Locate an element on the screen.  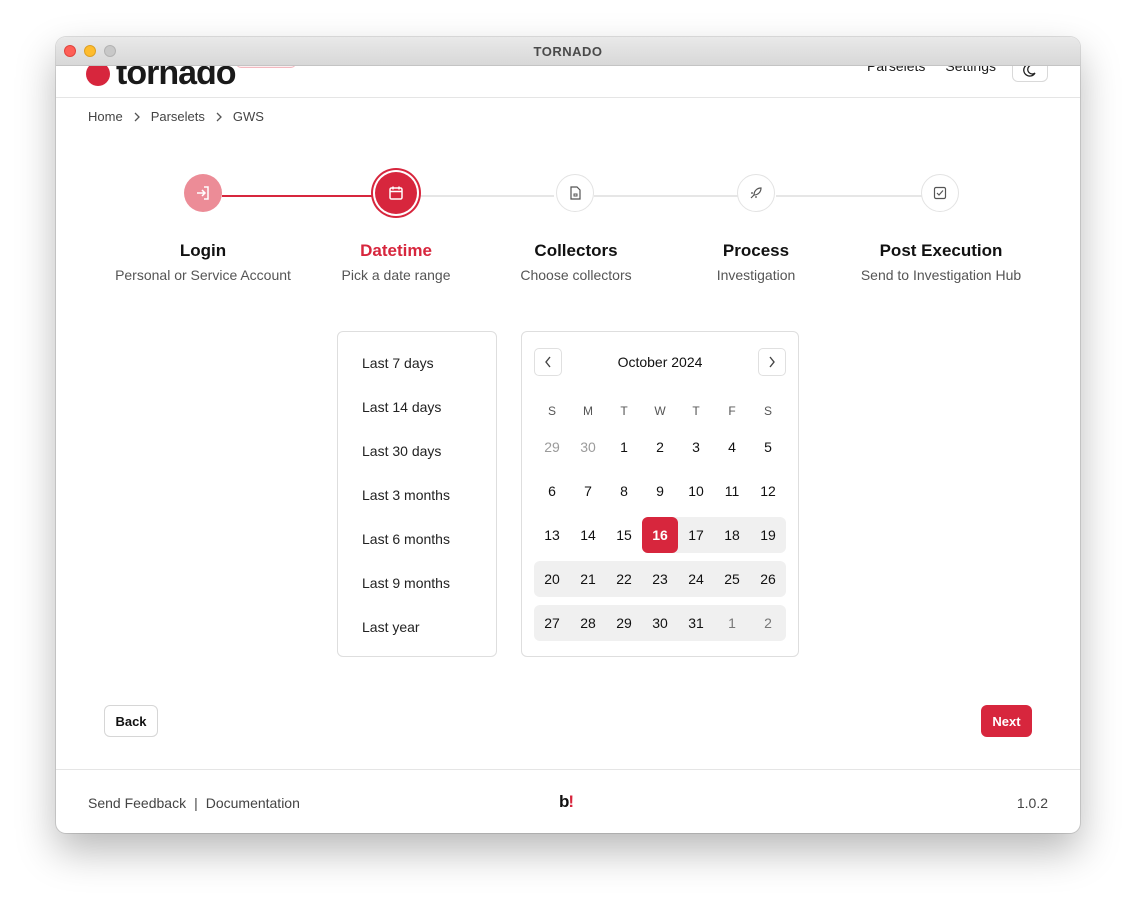
title-bar: TORNADO is located at coordinates (568, 51).